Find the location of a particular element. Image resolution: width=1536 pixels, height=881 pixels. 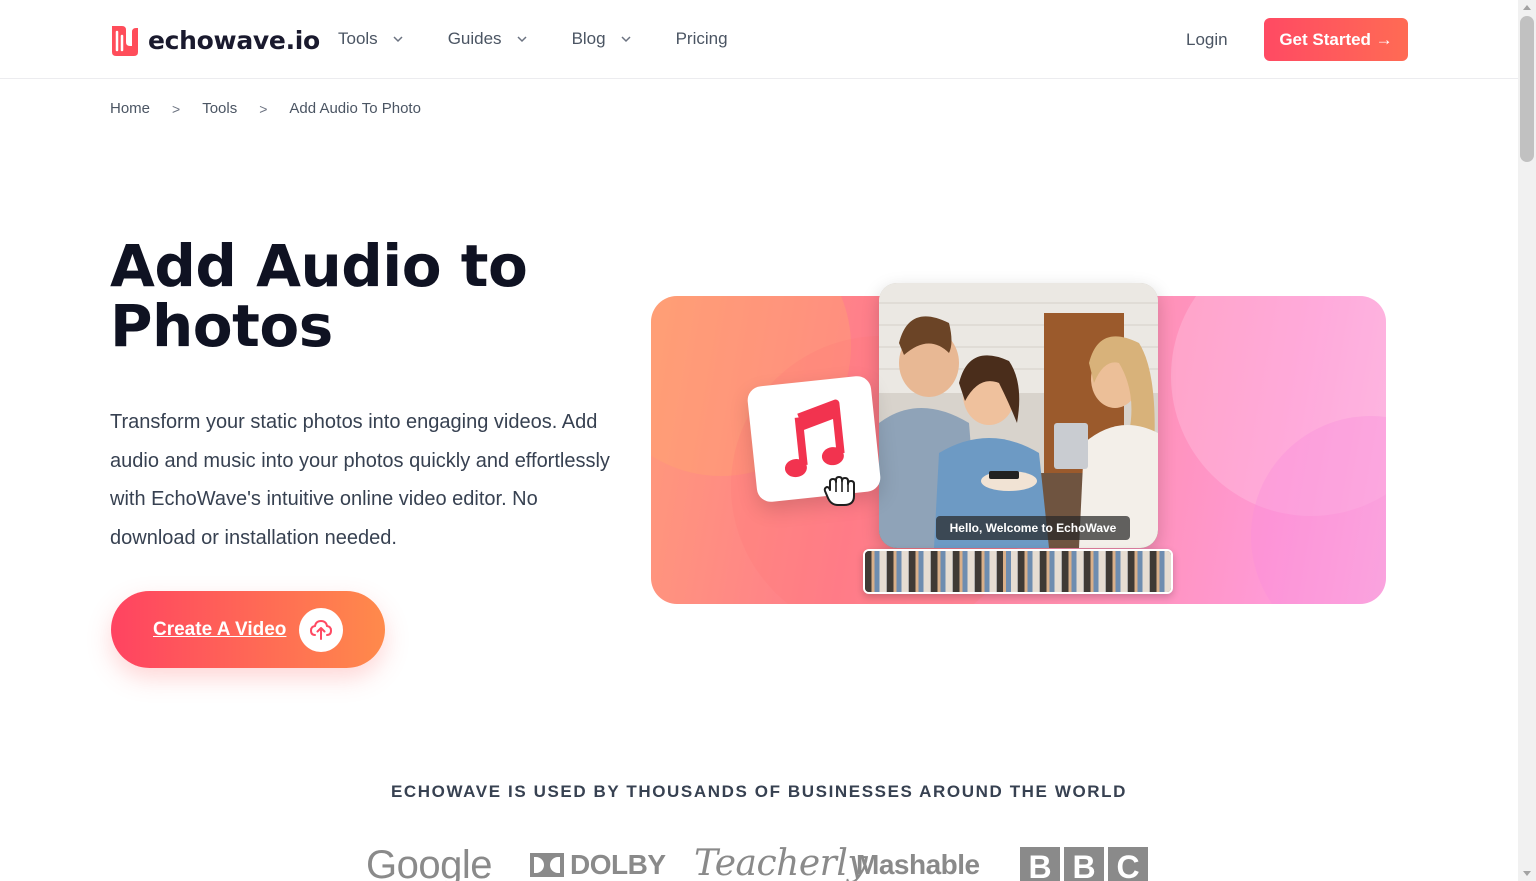

page-title: Add Audio to Photos is located at coordinates (319, 296).